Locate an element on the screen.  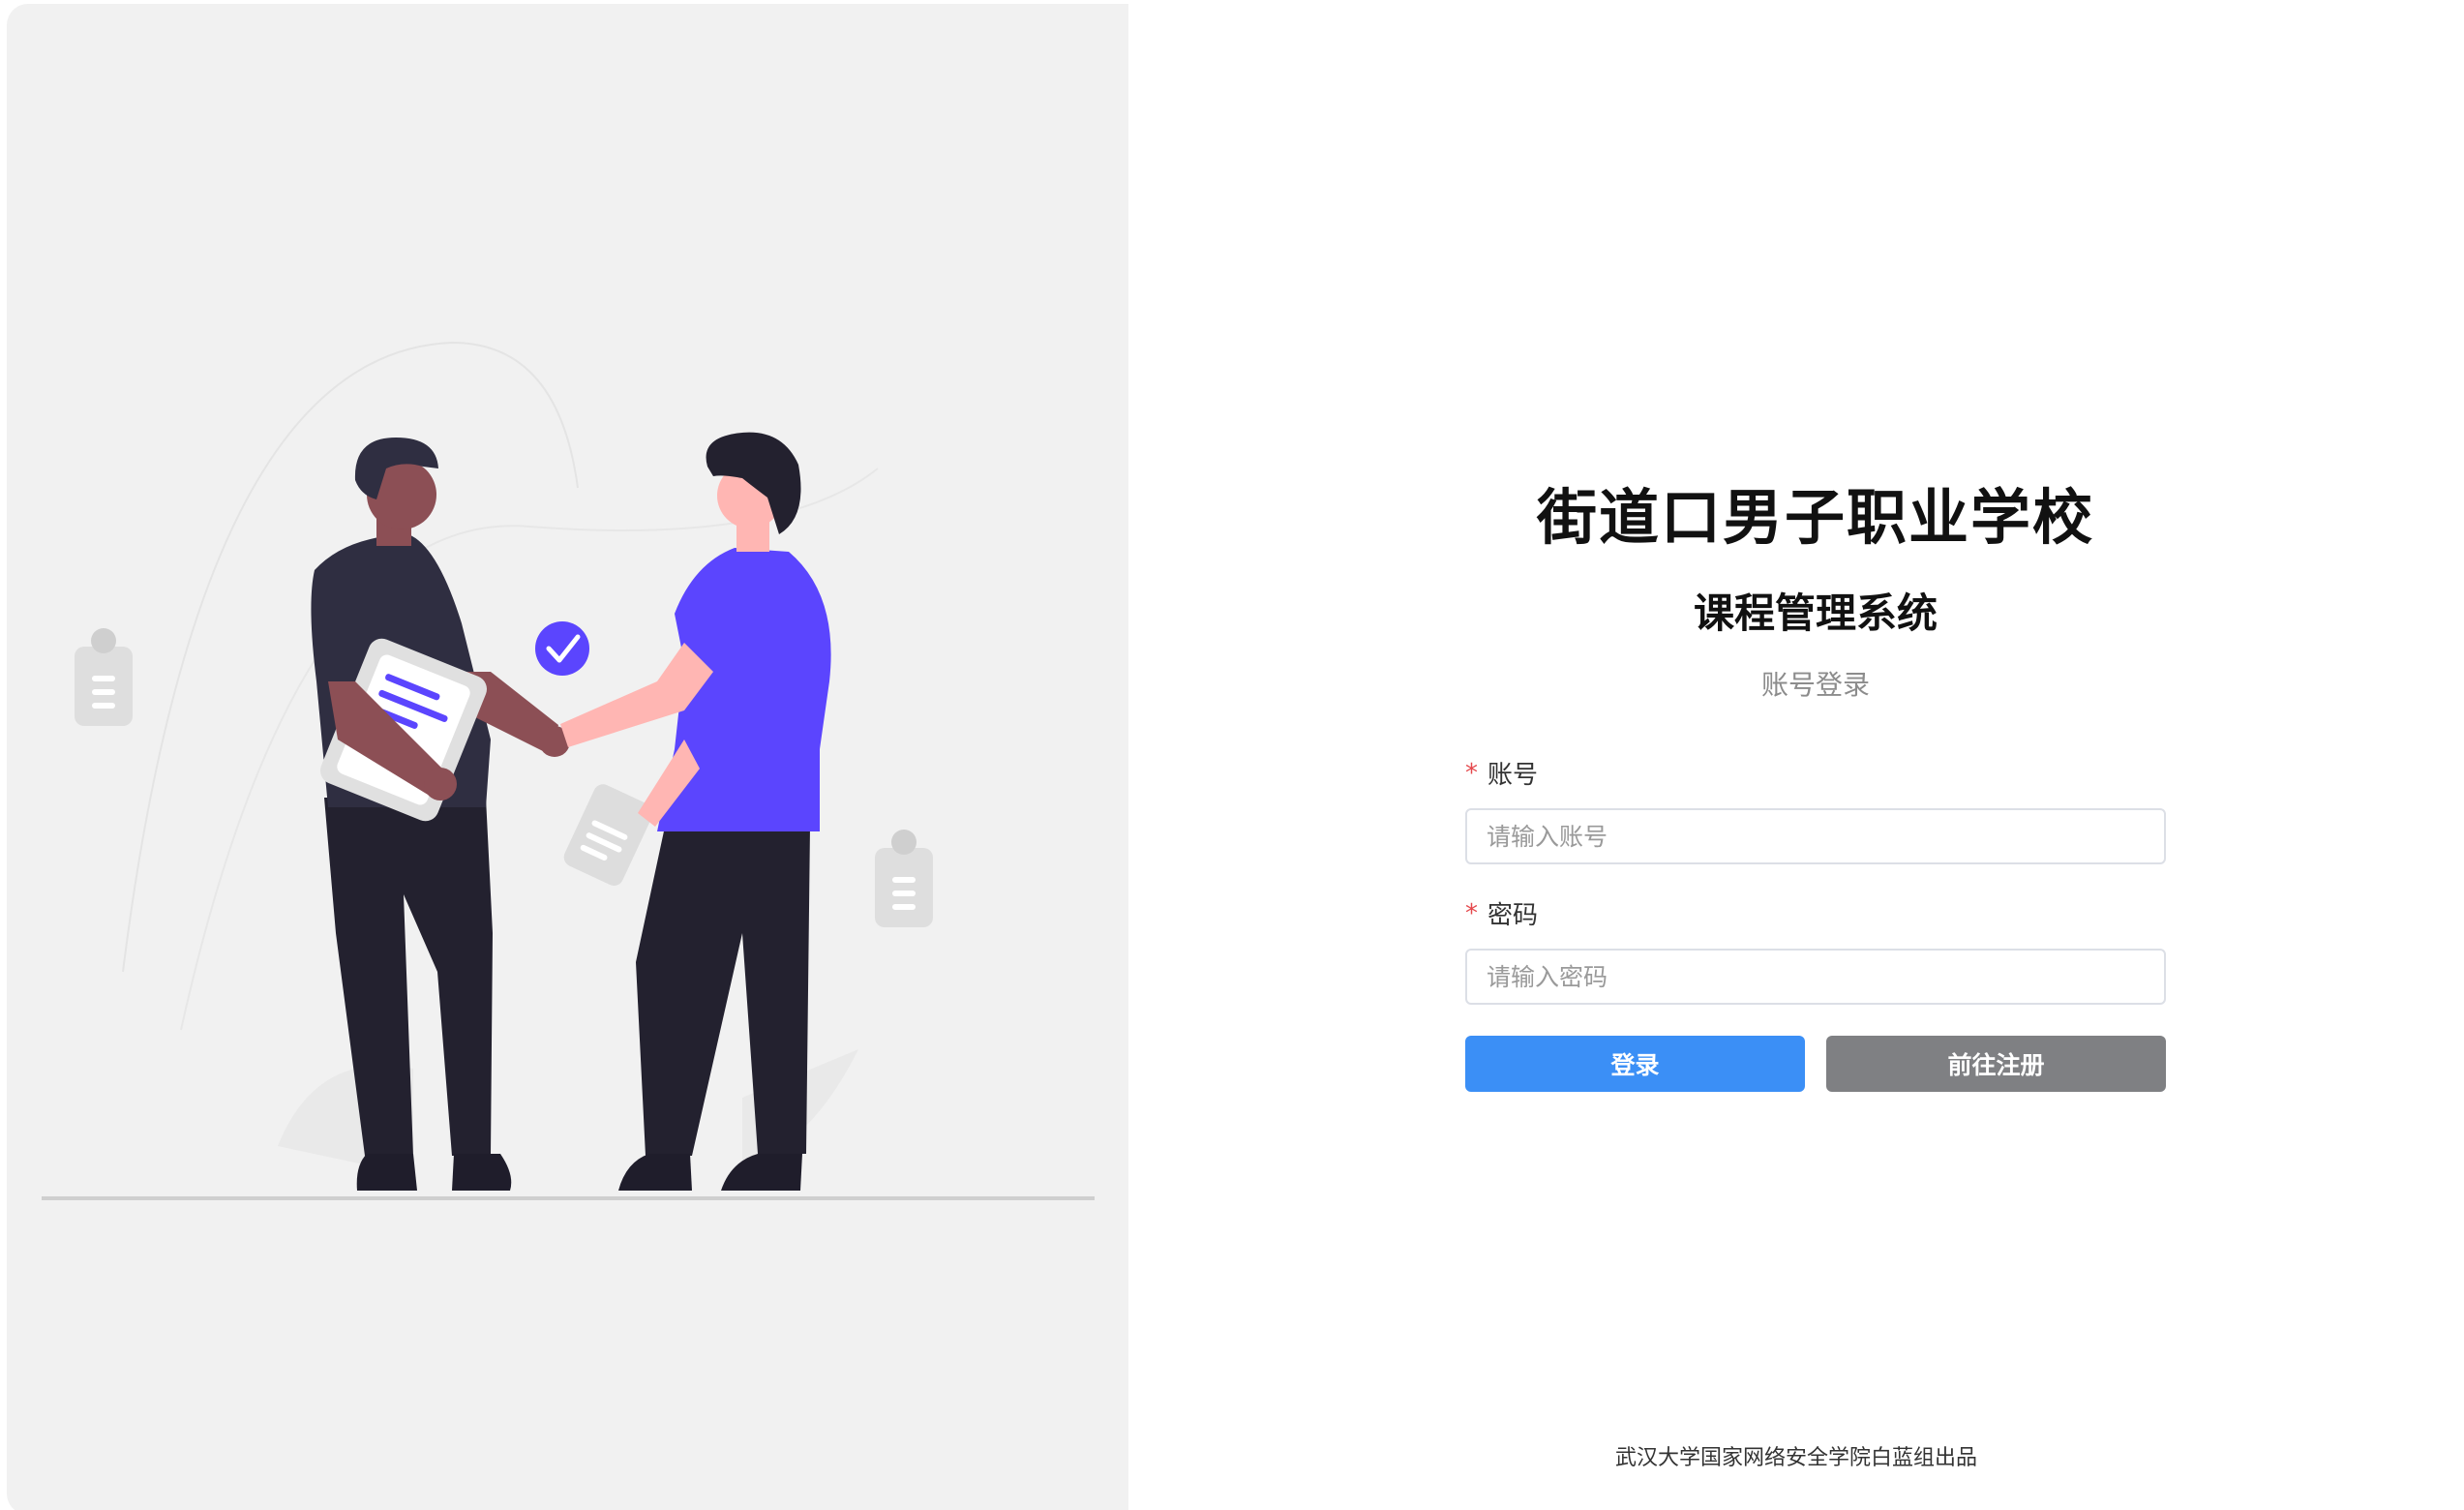
login-button: 登录 is located at coordinates (1635, 1064).